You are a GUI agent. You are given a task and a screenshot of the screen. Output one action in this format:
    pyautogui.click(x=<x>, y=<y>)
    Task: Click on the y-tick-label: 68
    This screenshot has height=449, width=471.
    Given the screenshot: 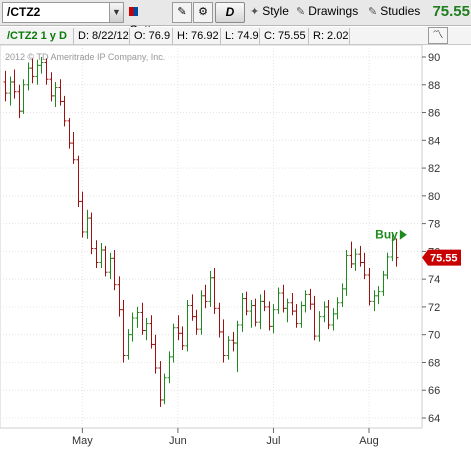 What is the action you would take?
    pyautogui.click(x=434, y=363)
    